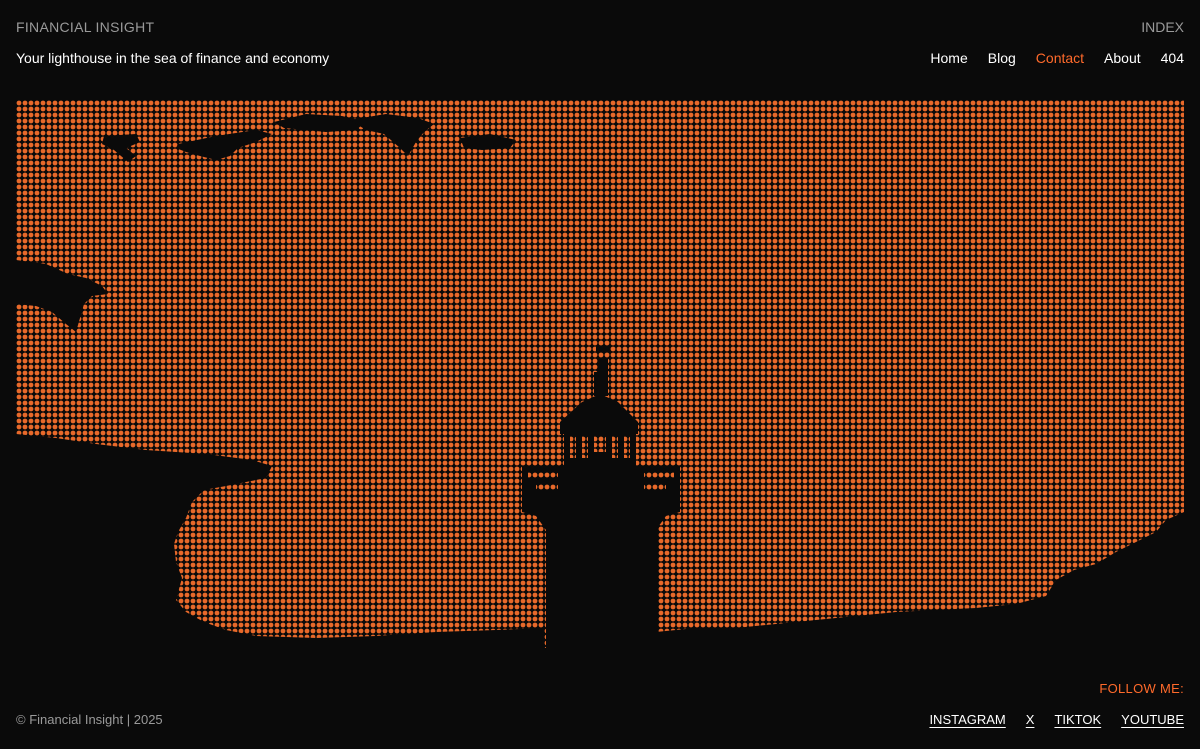 This screenshot has width=1200, height=749. I want to click on nav-404: 404, so click(1172, 58).